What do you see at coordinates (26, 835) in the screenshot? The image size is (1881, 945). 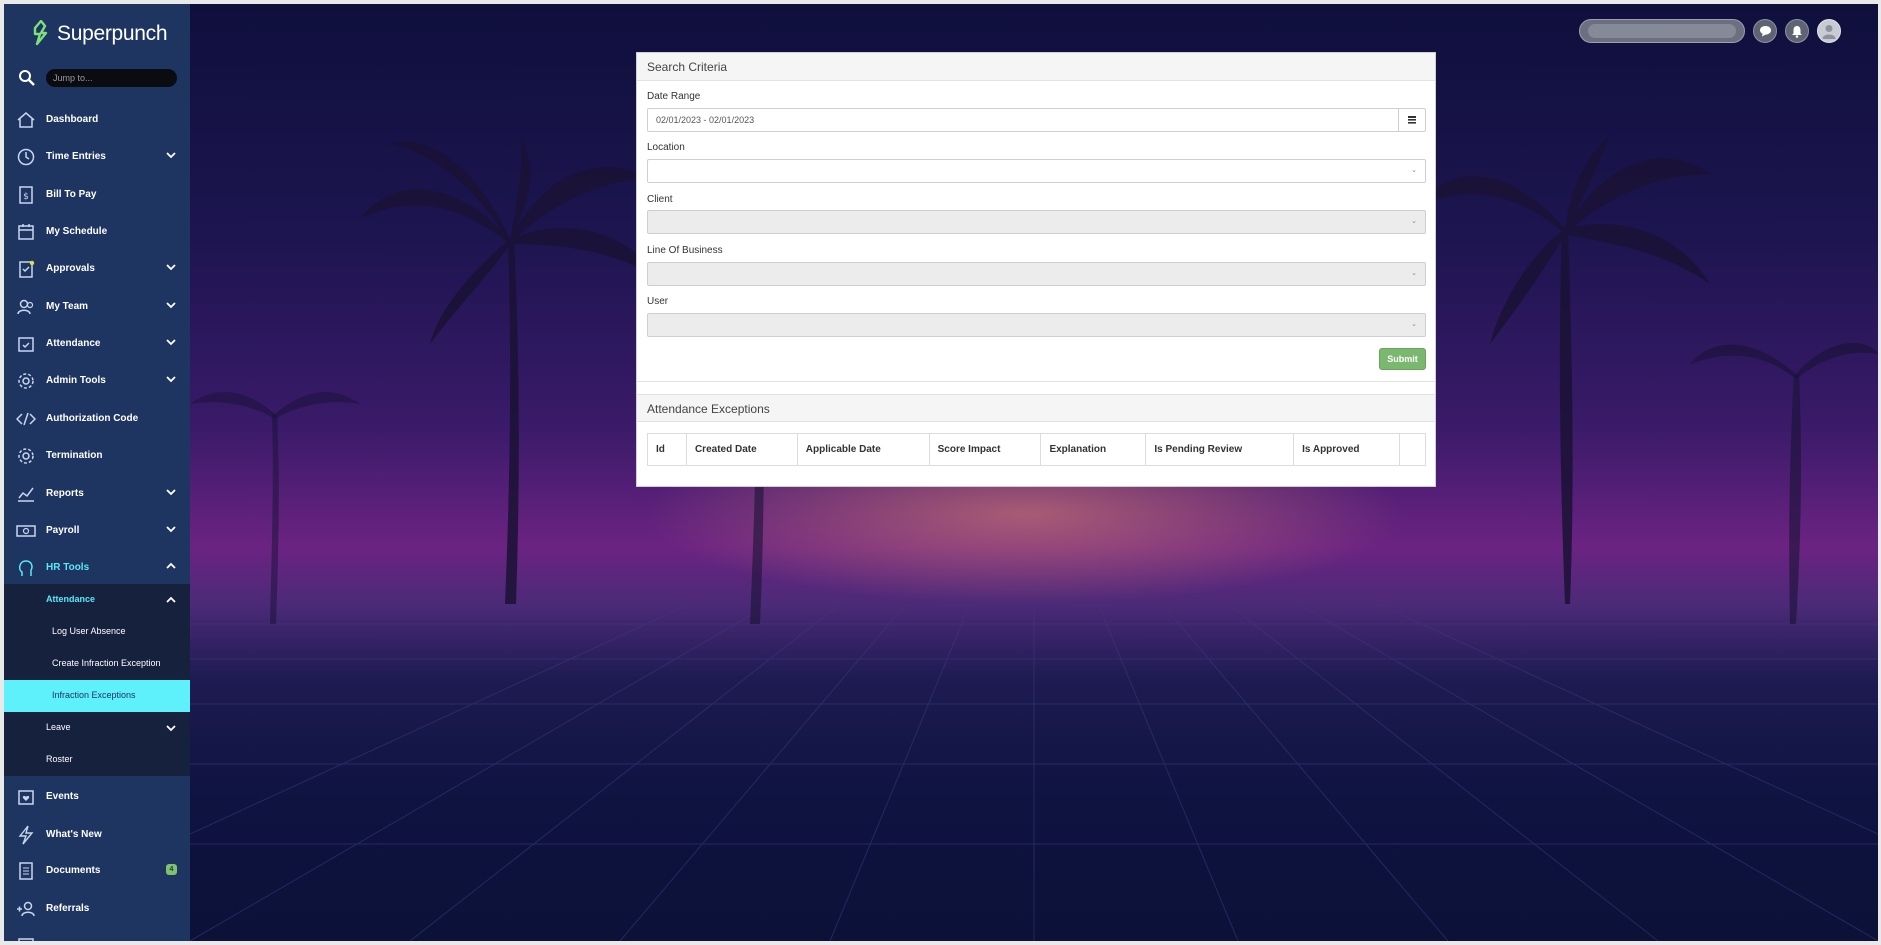 I see `lightning-icon` at bounding box center [26, 835].